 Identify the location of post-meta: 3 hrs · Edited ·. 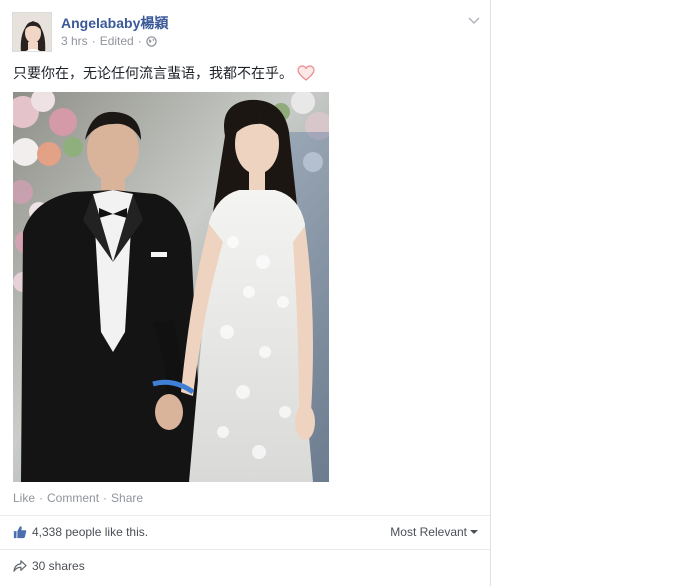
(109, 41).